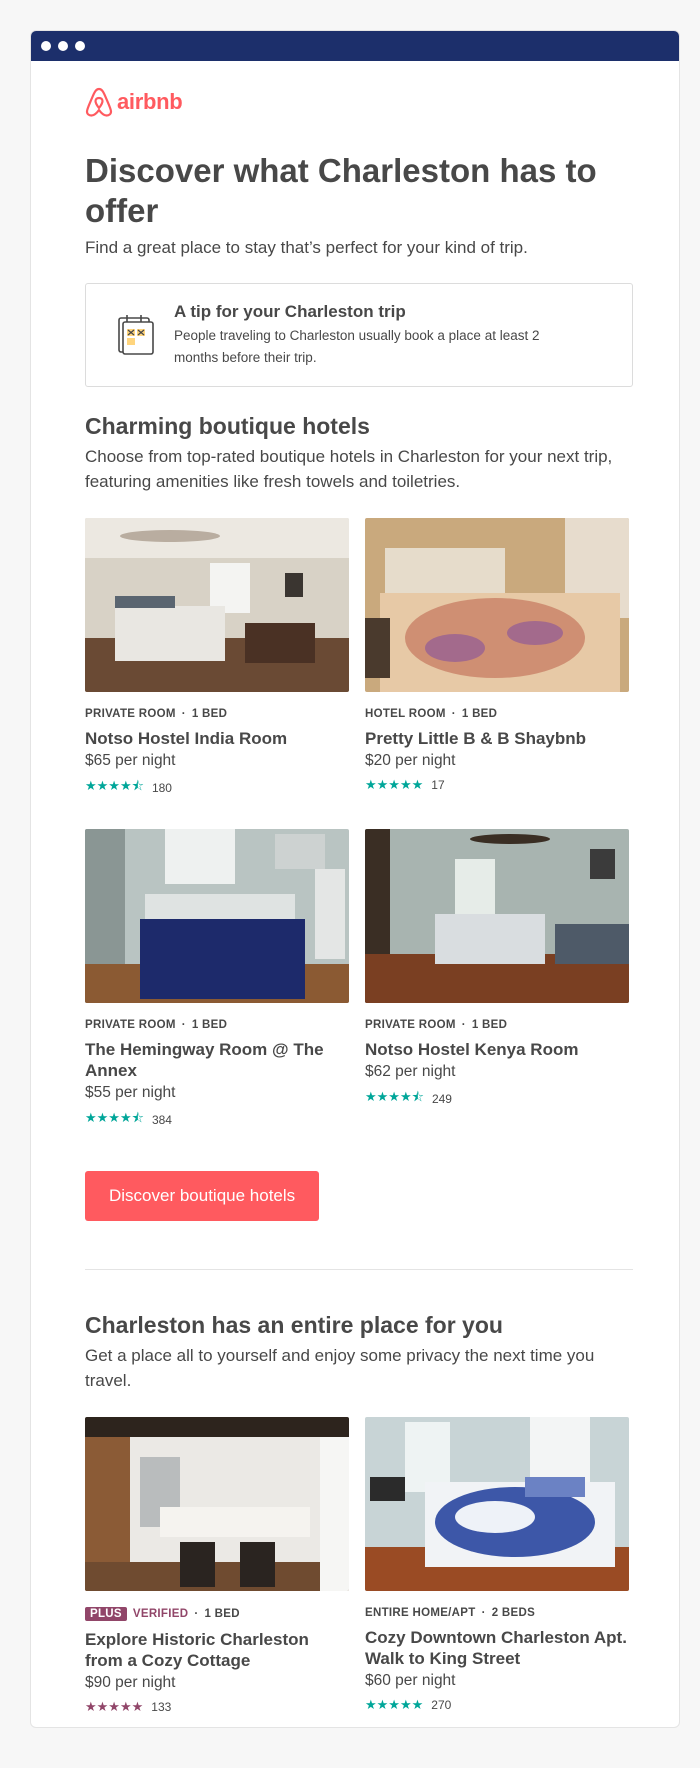  I want to click on page-headline: Discover what Charleston has to offer, so click(341, 190).